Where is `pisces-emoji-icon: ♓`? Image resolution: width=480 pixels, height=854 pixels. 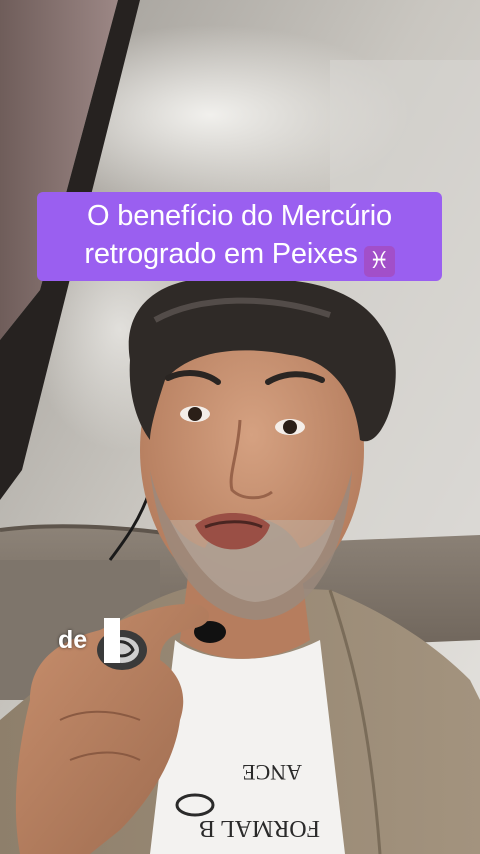 pisces-emoji-icon: ♓ is located at coordinates (379, 261).